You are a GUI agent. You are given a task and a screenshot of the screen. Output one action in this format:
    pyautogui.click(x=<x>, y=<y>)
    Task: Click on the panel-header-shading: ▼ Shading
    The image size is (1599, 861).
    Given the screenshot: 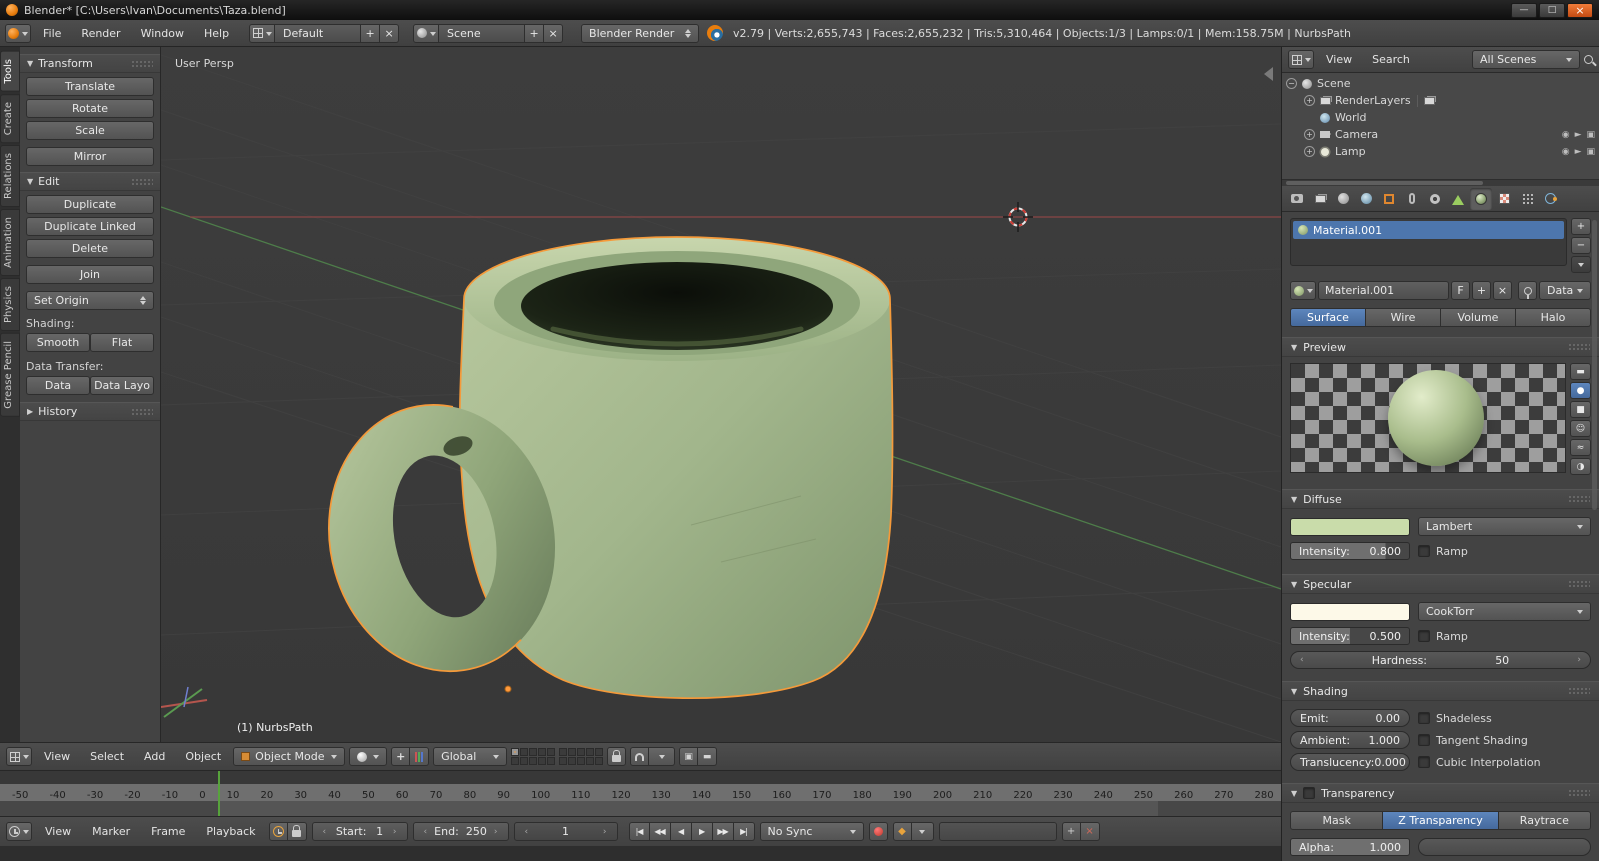 What is the action you would take?
    pyautogui.click(x=1440, y=691)
    